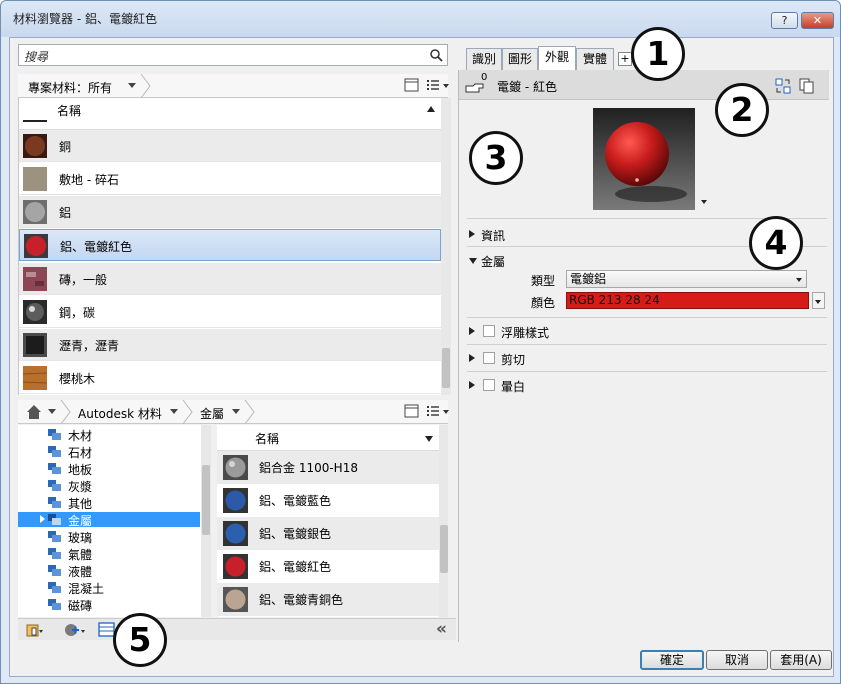 The image size is (841, 684). I want to click on preview-options-icon, so click(704, 202).